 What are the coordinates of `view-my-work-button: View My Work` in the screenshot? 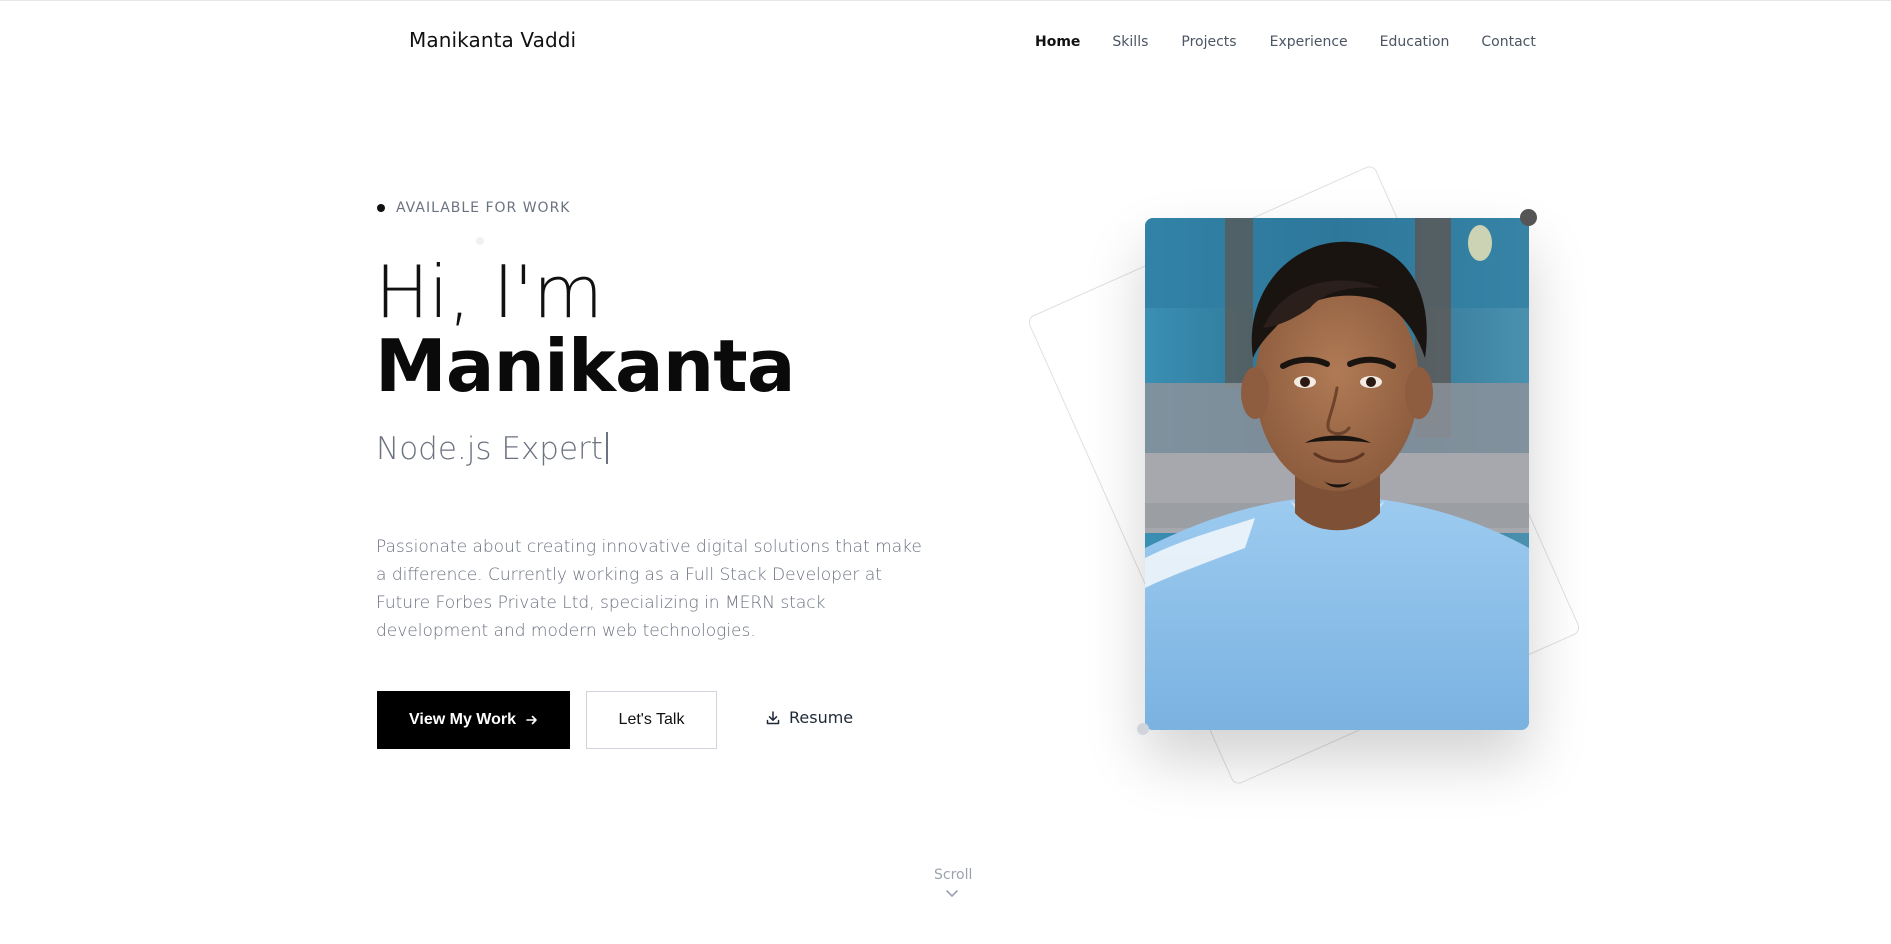 It's located at (473, 720).